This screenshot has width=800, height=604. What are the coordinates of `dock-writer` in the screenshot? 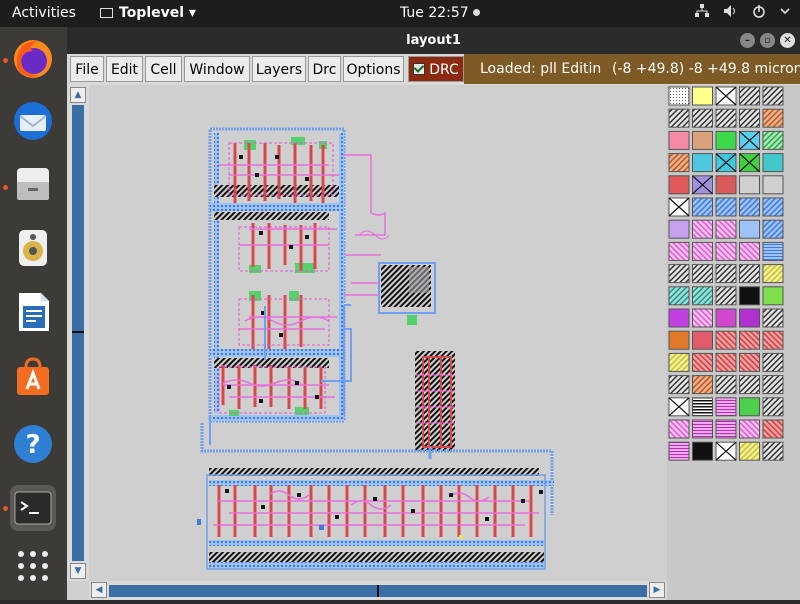 It's located at (33, 312).